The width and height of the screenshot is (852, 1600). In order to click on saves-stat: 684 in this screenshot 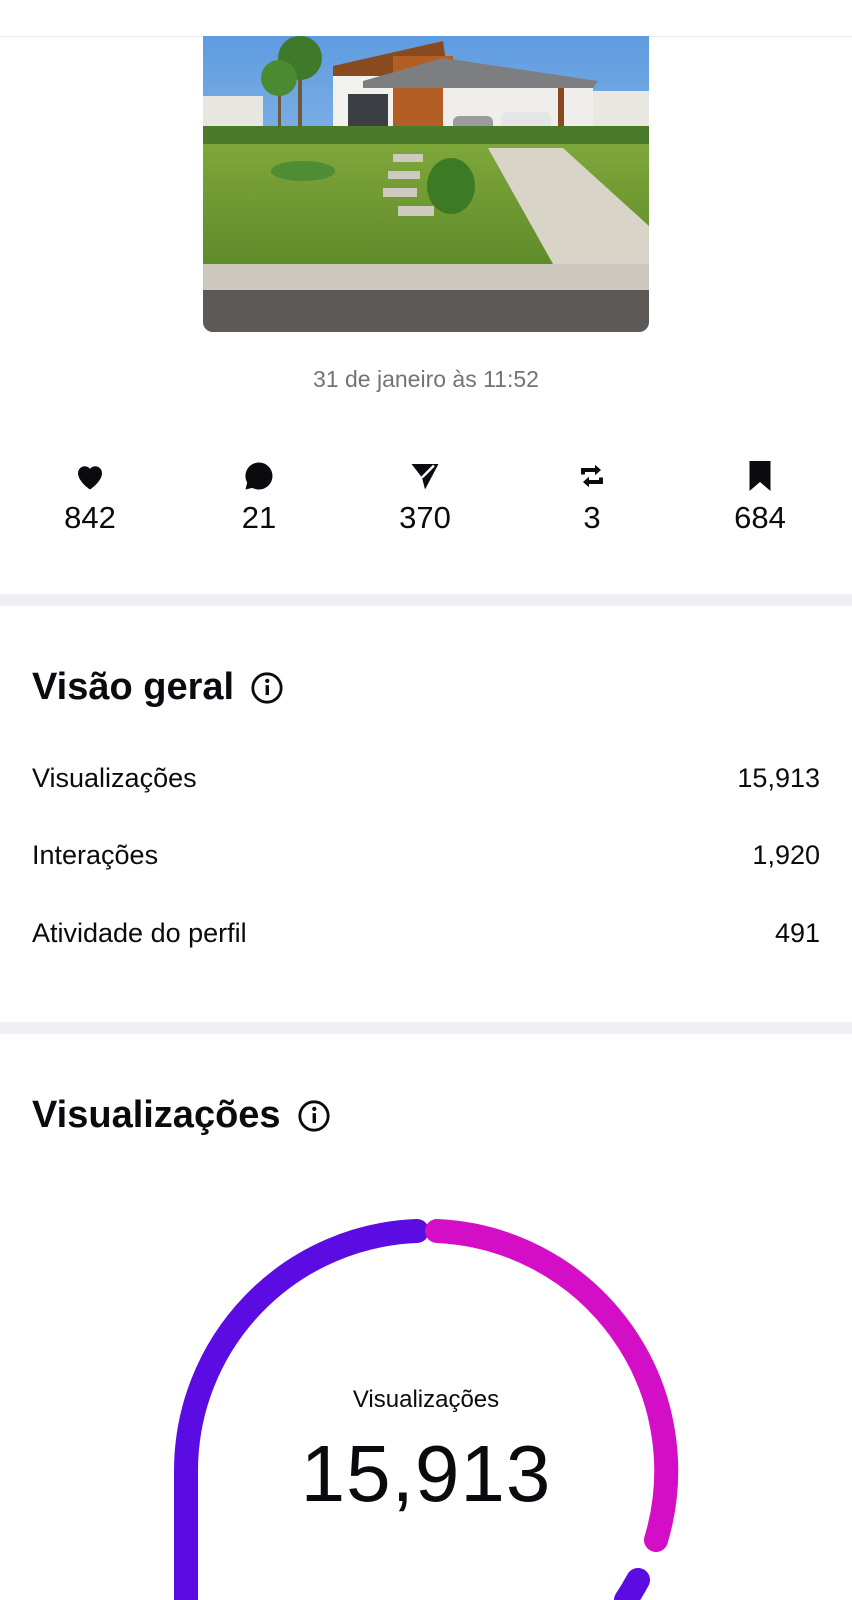, I will do `click(760, 497)`.